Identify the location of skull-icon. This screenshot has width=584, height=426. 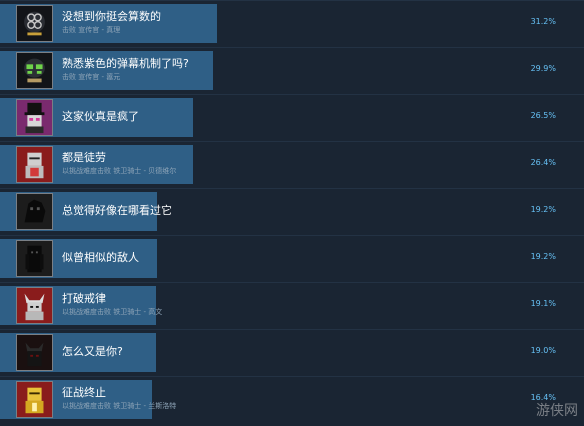
(34, 23).